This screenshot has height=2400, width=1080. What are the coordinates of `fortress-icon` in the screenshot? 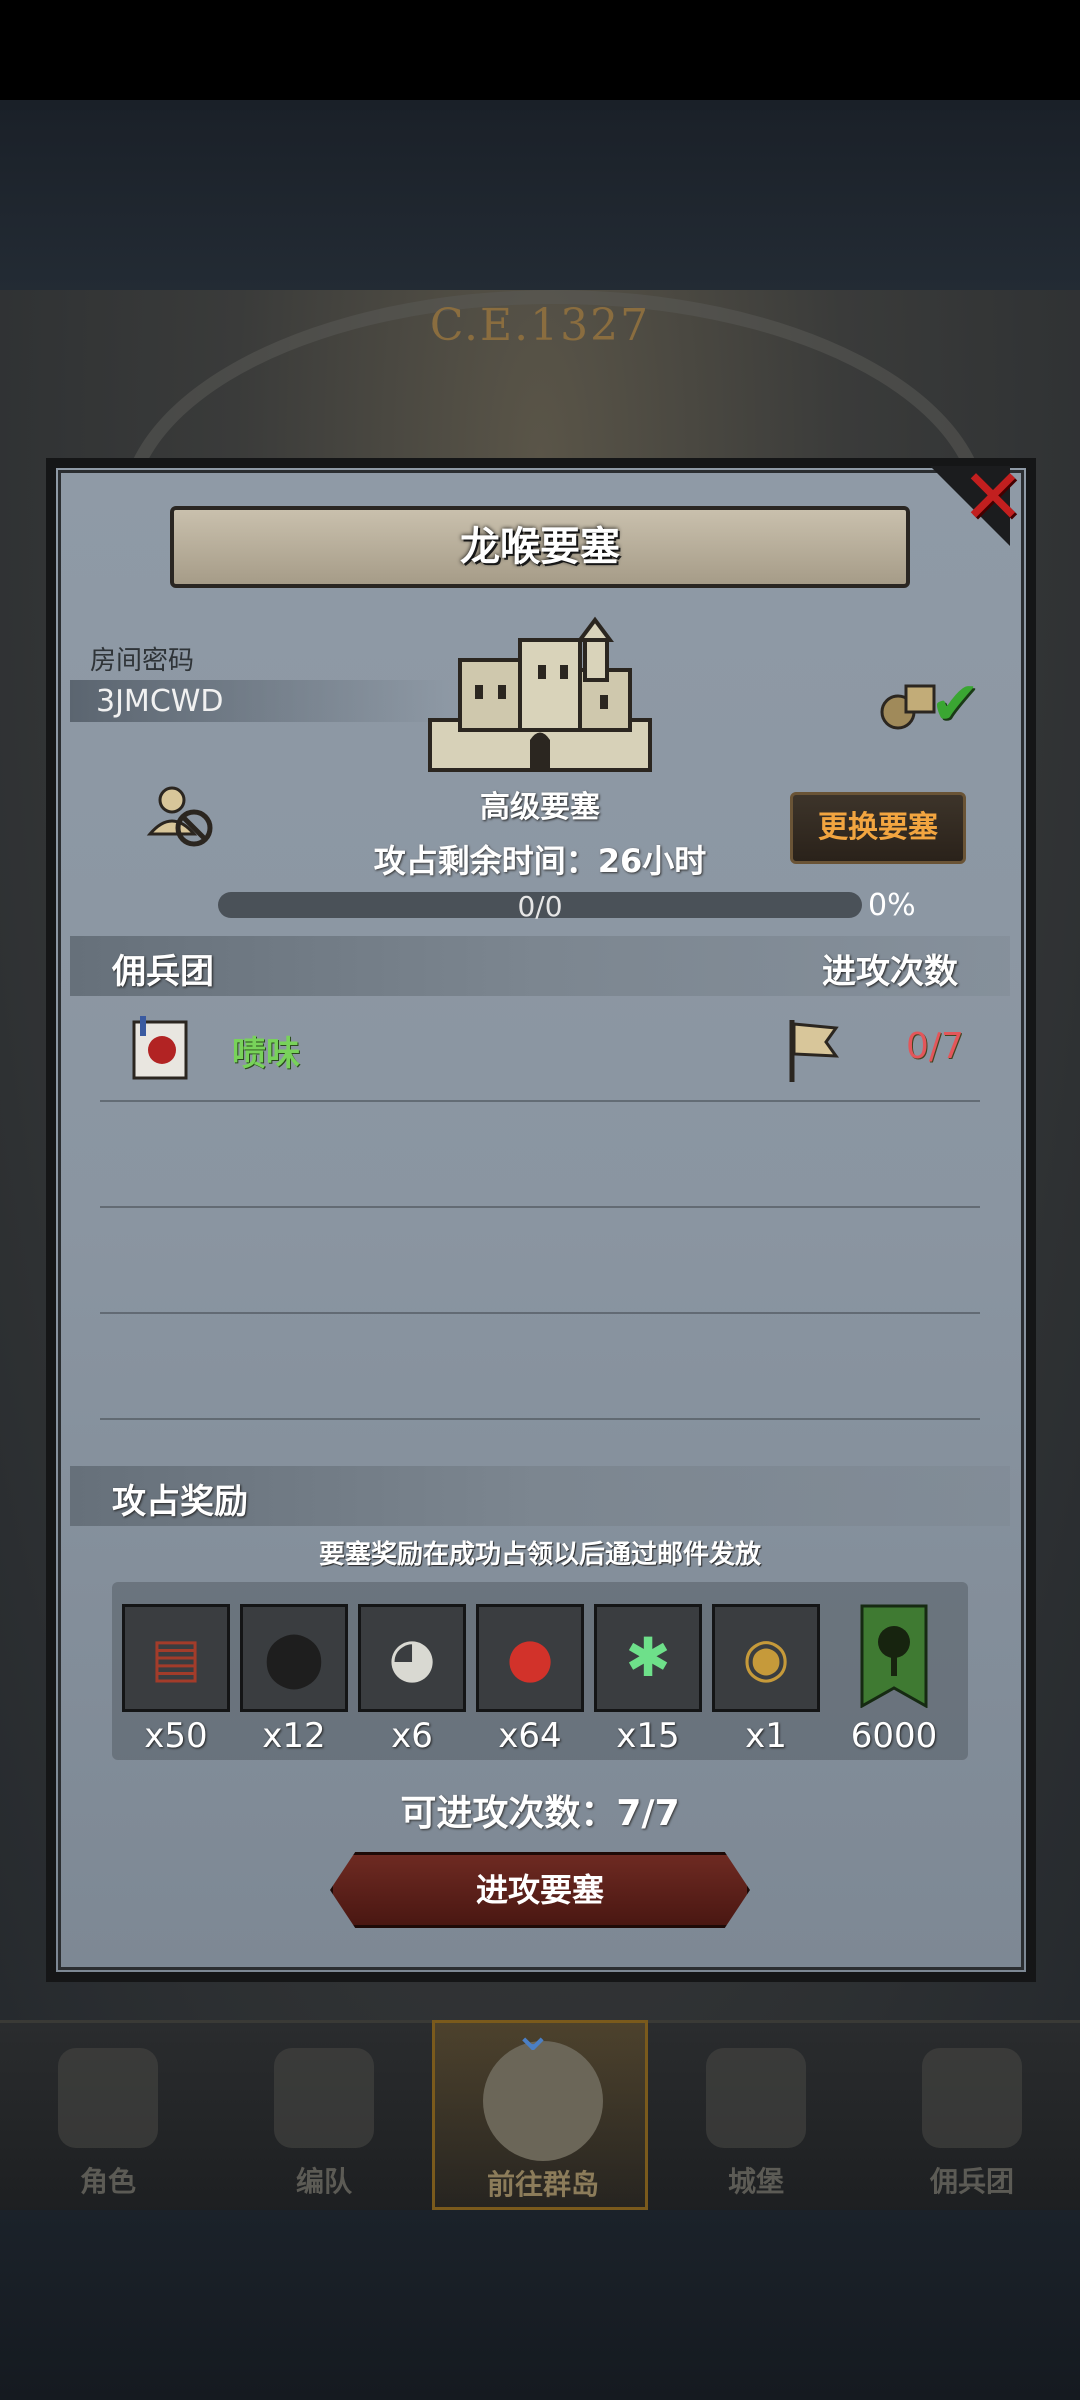 It's located at (540, 694).